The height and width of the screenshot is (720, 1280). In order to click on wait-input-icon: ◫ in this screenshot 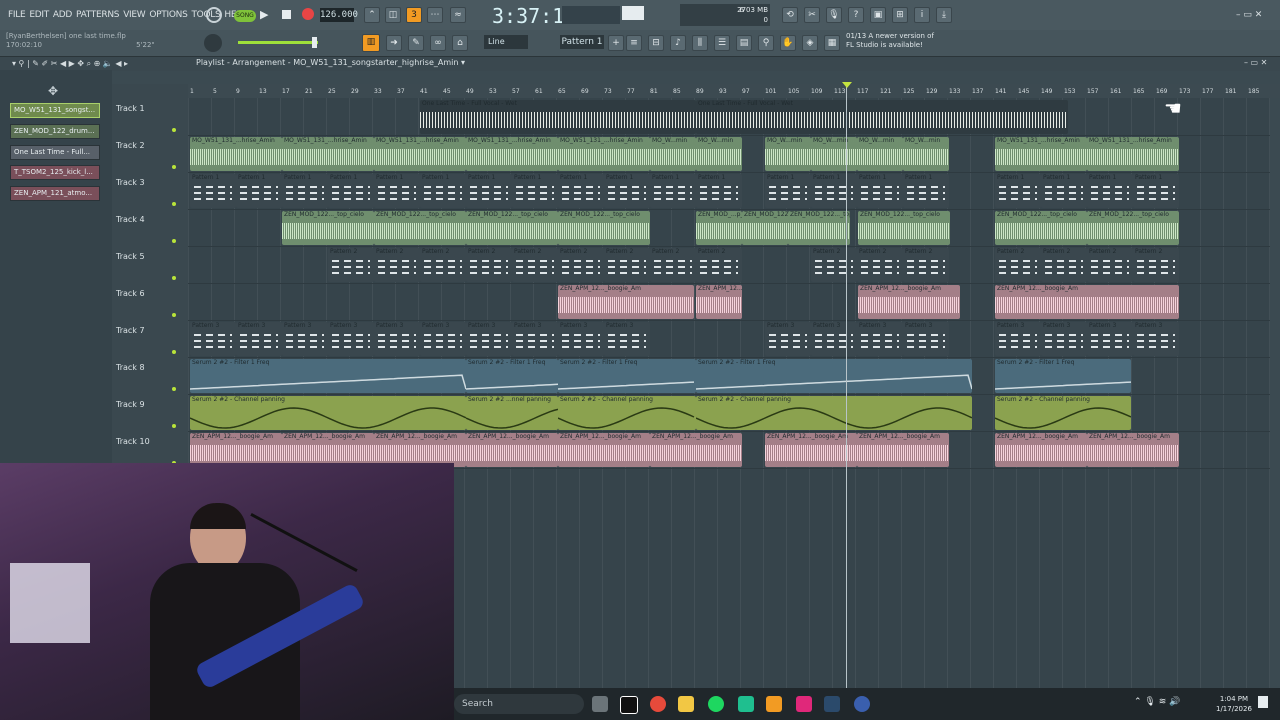, I will do `click(393, 15)`.